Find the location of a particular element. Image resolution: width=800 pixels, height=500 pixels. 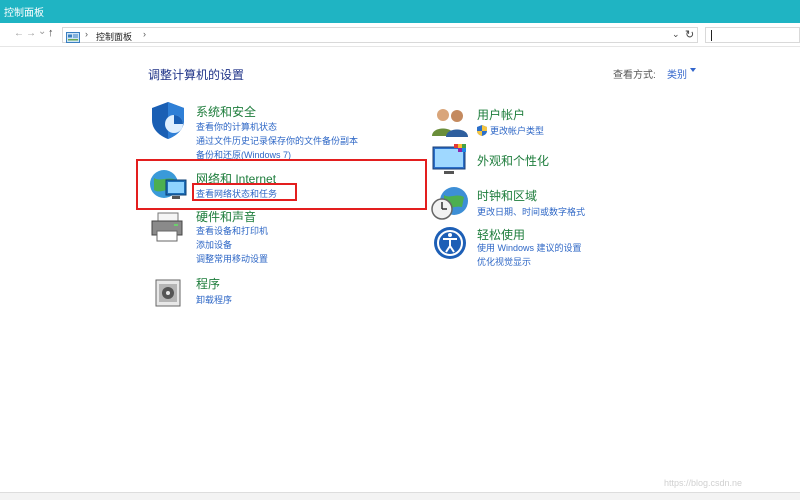

category-title: 系统和安全 is located at coordinates (226, 111).